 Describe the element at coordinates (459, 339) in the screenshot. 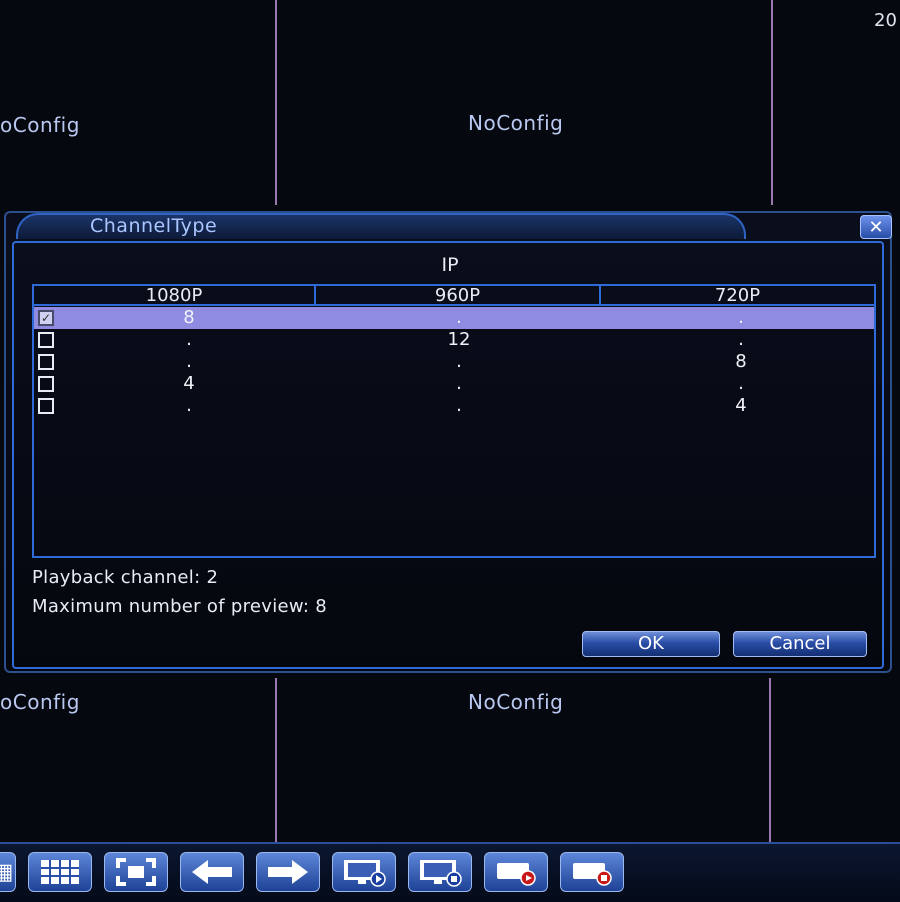

I see `cell-960p: 12` at that location.